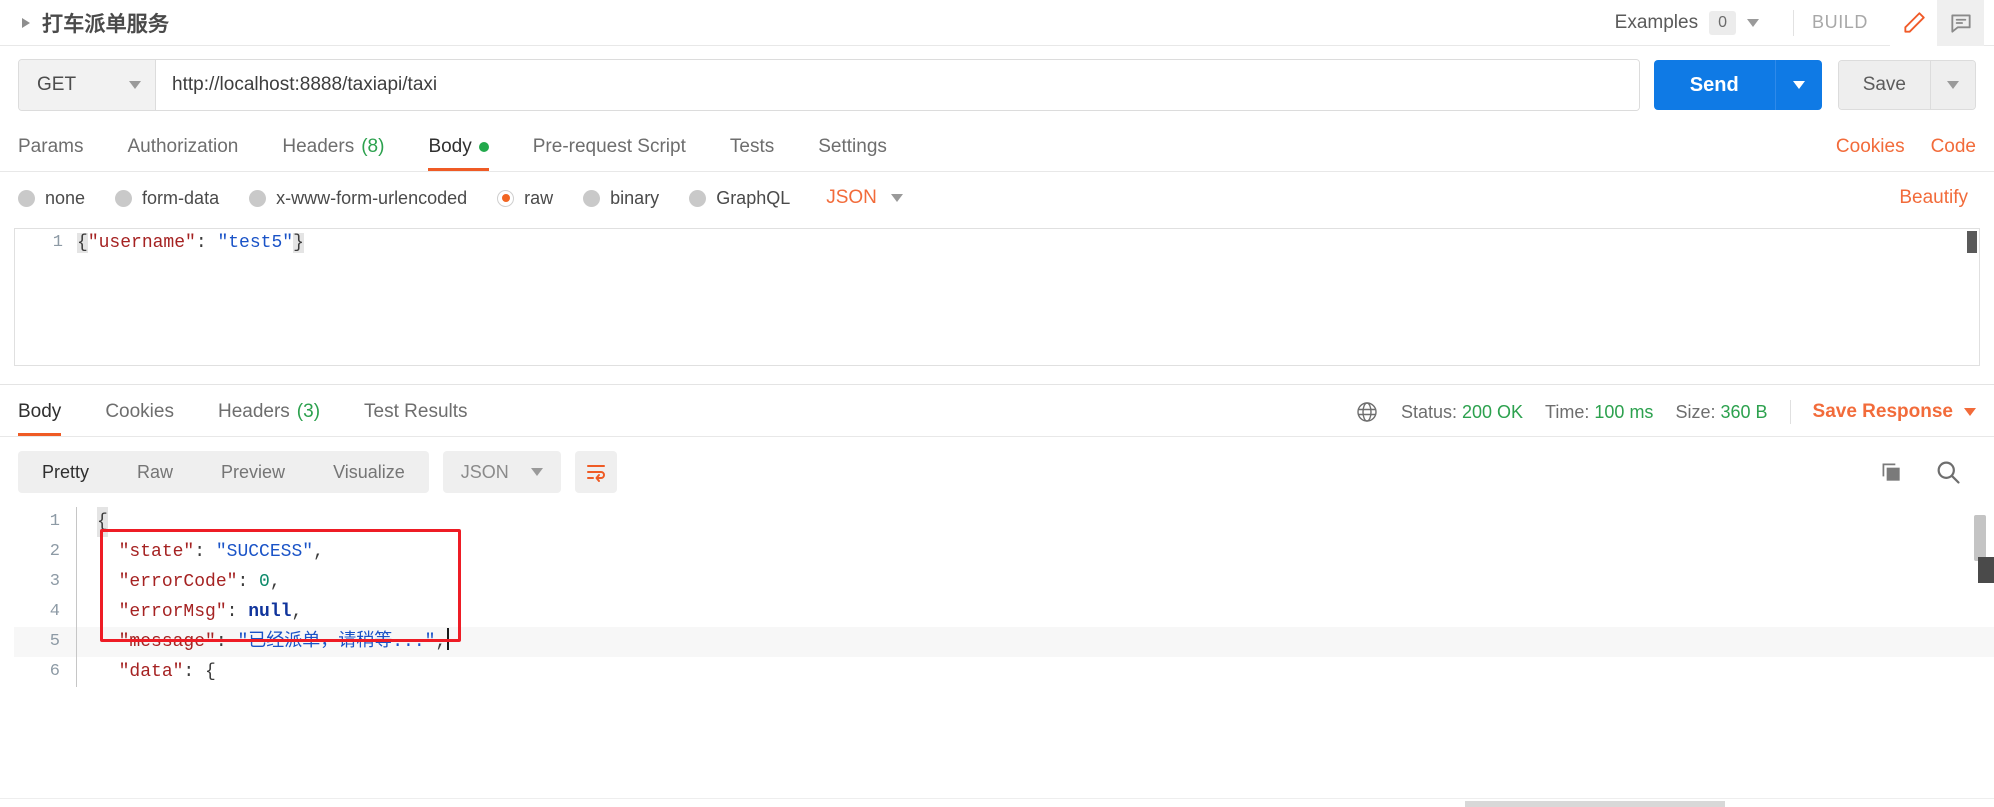  What do you see at coordinates (358, 198) in the screenshot?
I see `body-type-x-www-form-urlencoded: x-www-form-urlencoded` at bounding box center [358, 198].